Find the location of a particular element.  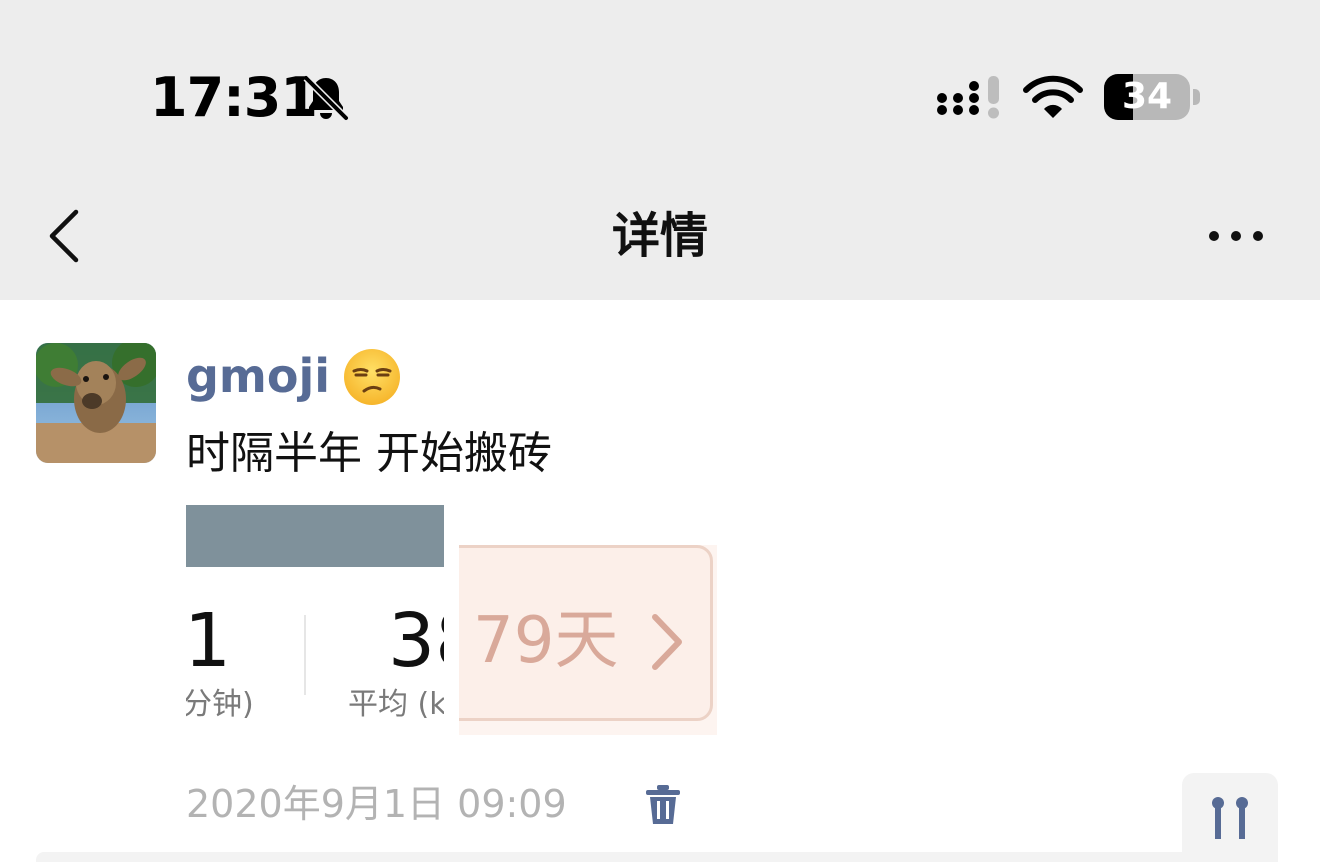

image-header-bar is located at coordinates (315, 536).